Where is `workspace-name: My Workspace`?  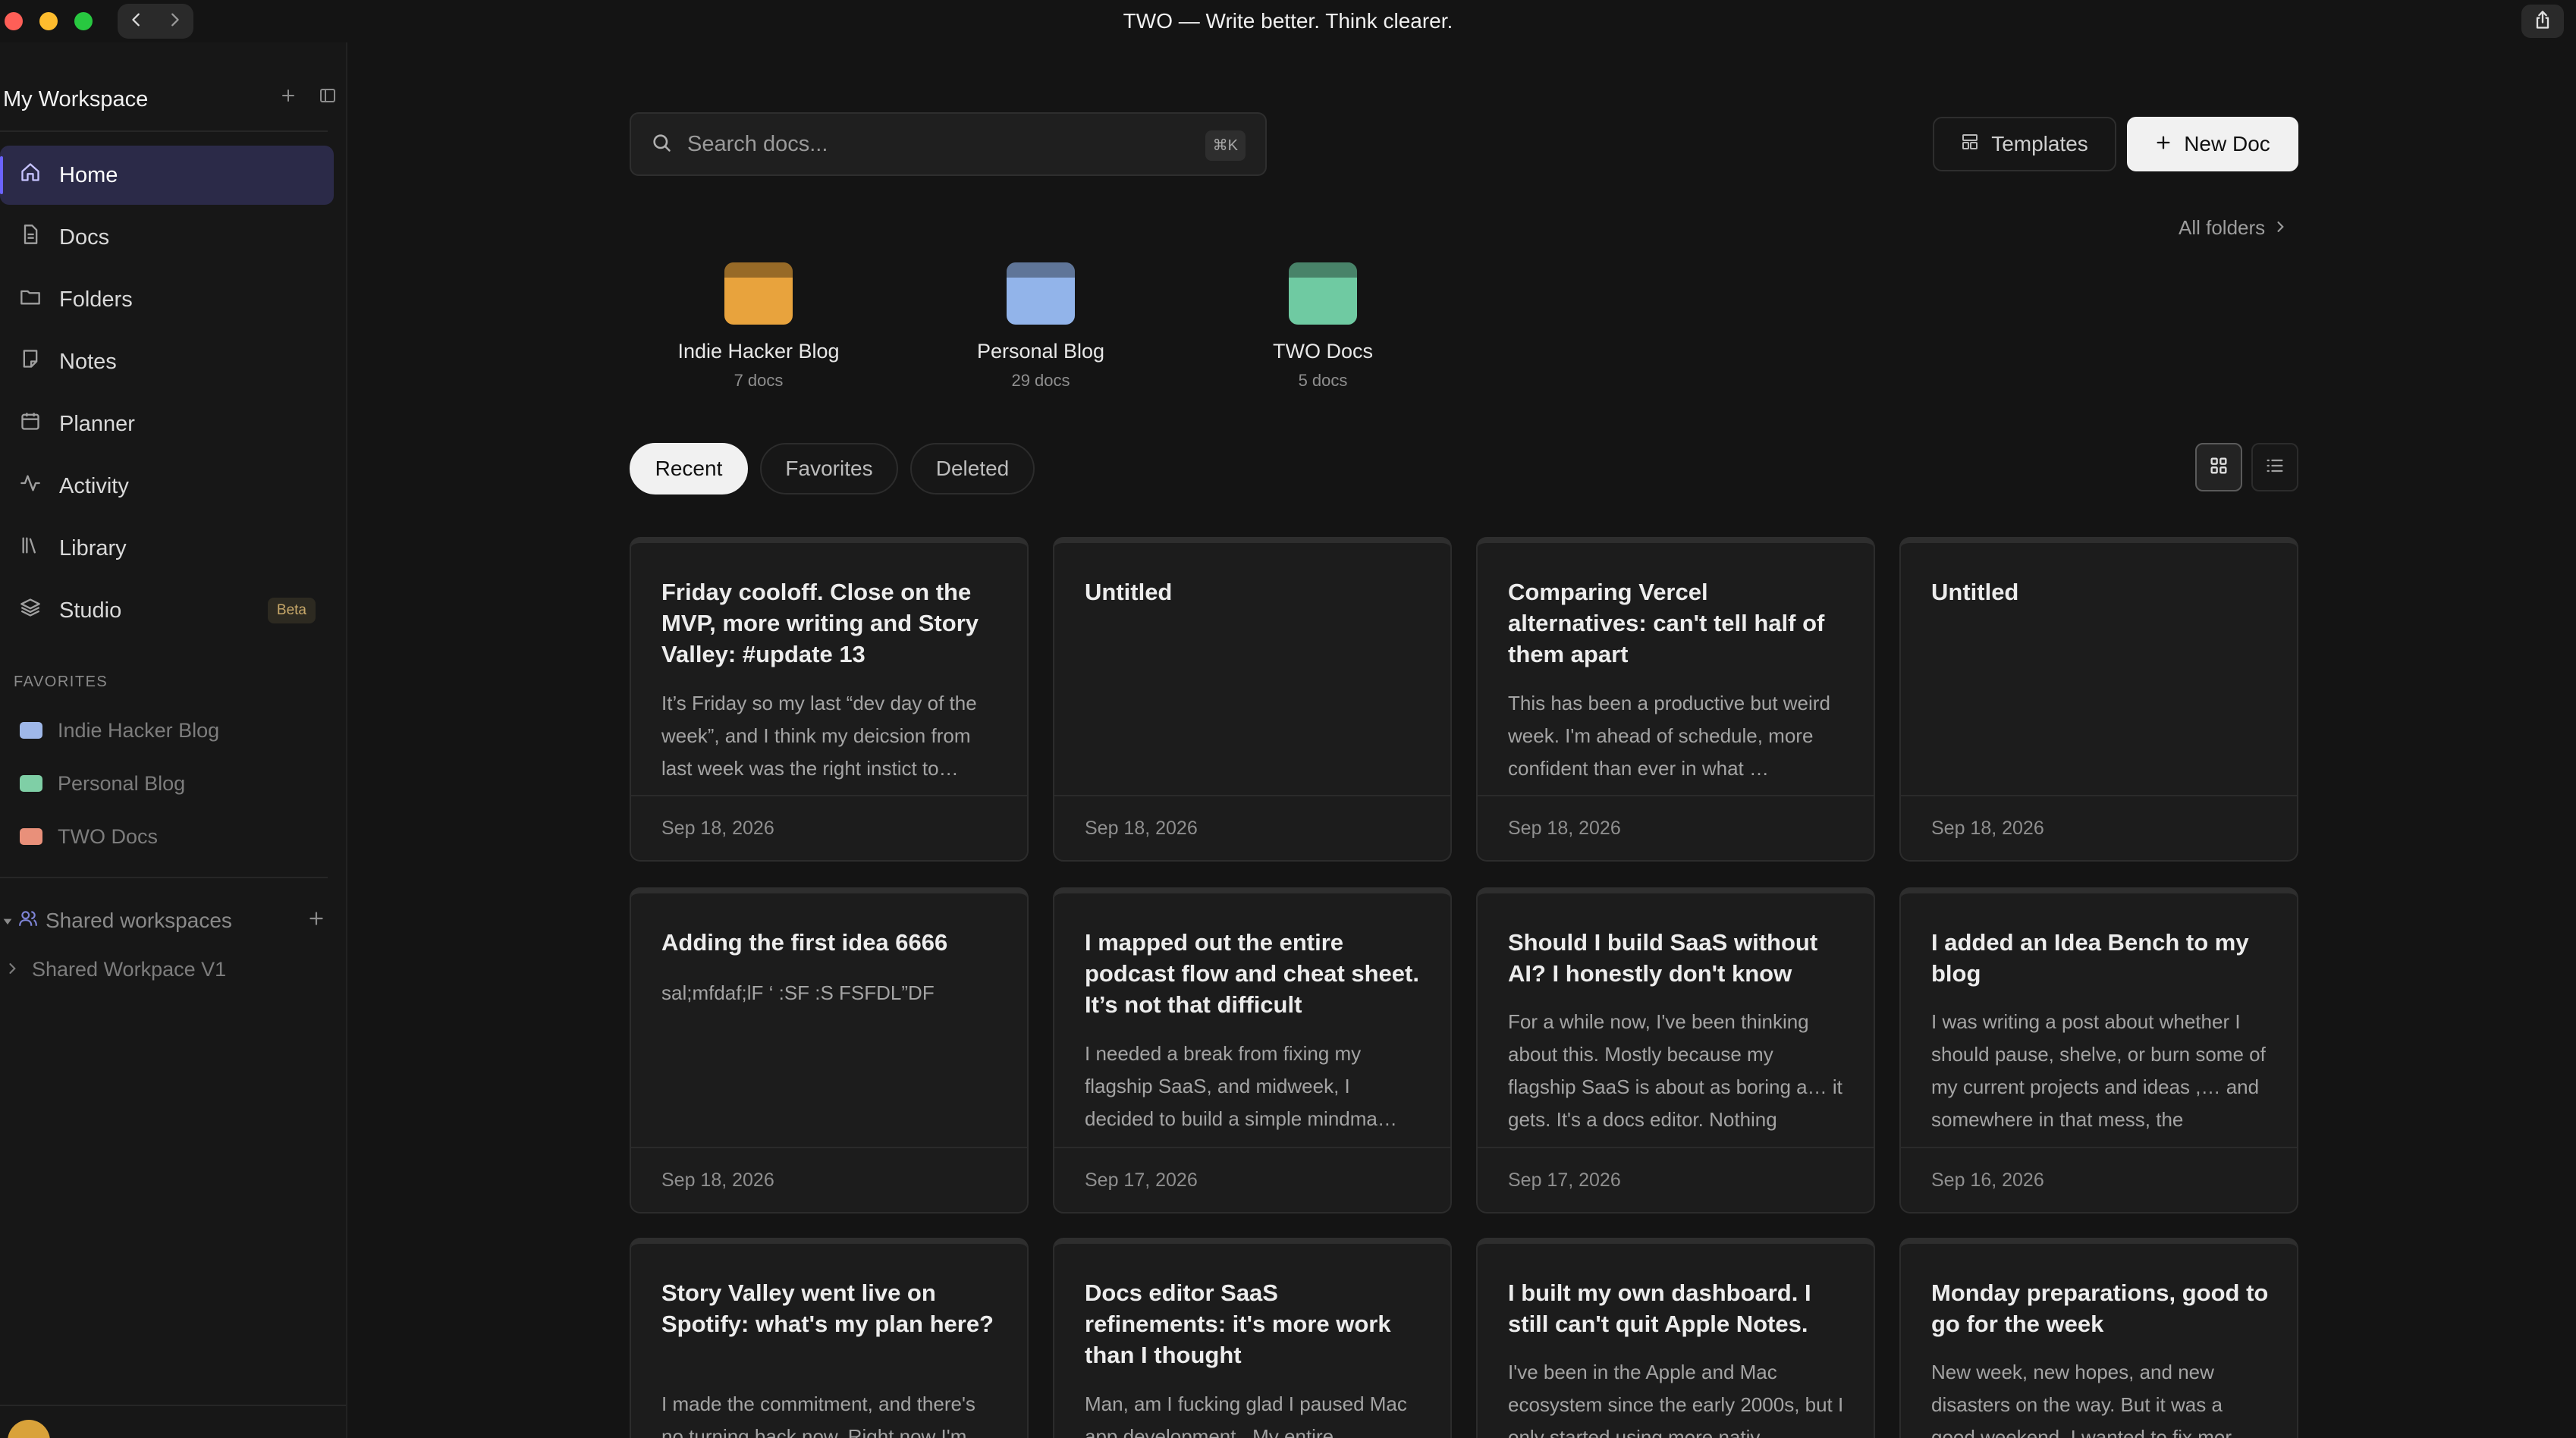 workspace-name: My Workspace is located at coordinates (75, 99).